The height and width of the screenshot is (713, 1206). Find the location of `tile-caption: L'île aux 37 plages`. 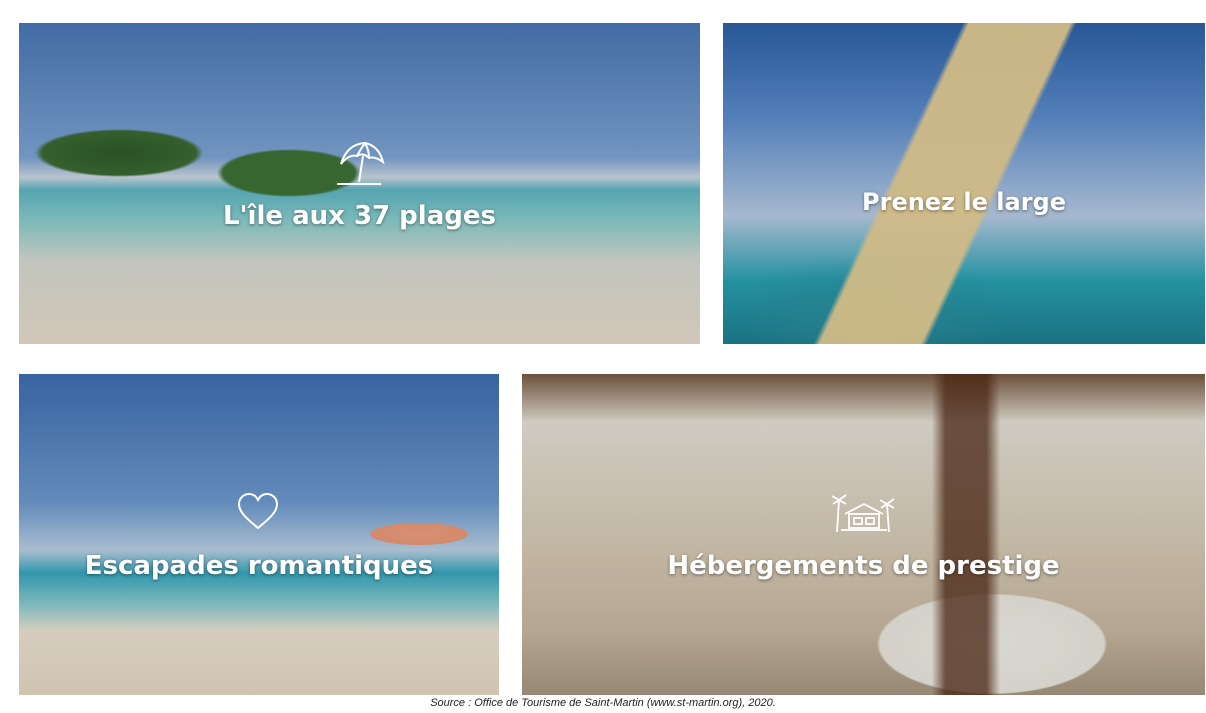

tile-caption: L'île aux 37 plages is located at coordinates (359, 216).